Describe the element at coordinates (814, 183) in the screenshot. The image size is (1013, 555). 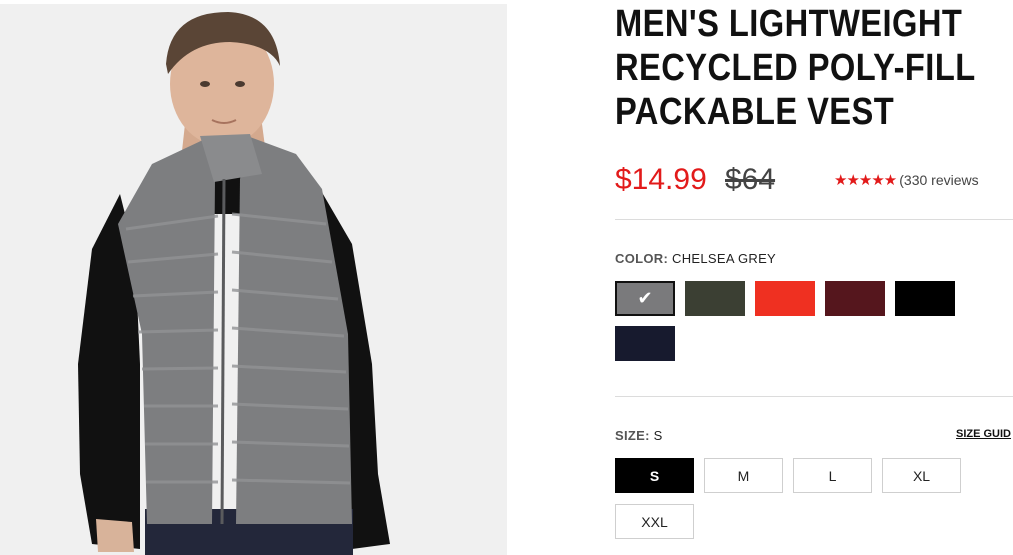
I see `price-row: $14.99 $64 ★★★★★ (330 reviews` at that location.